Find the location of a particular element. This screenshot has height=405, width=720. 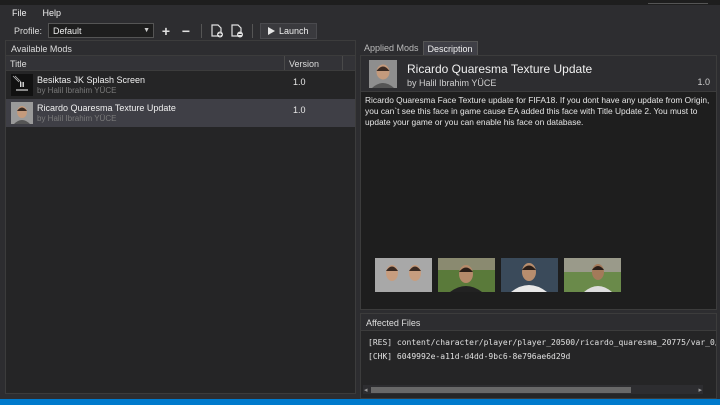

file-add-icon is located at coordinates (216, 30).